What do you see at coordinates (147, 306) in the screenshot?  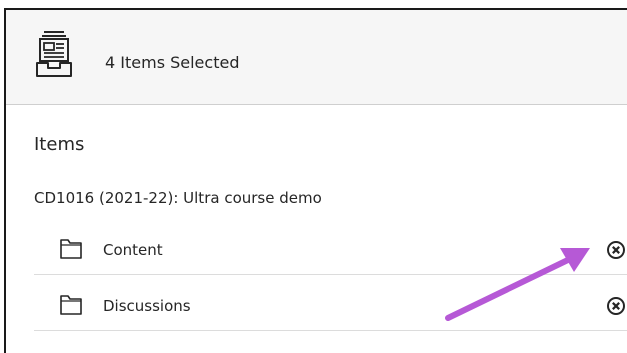 I see `list-item-label: Discussions` at bounding box center [147, 306].